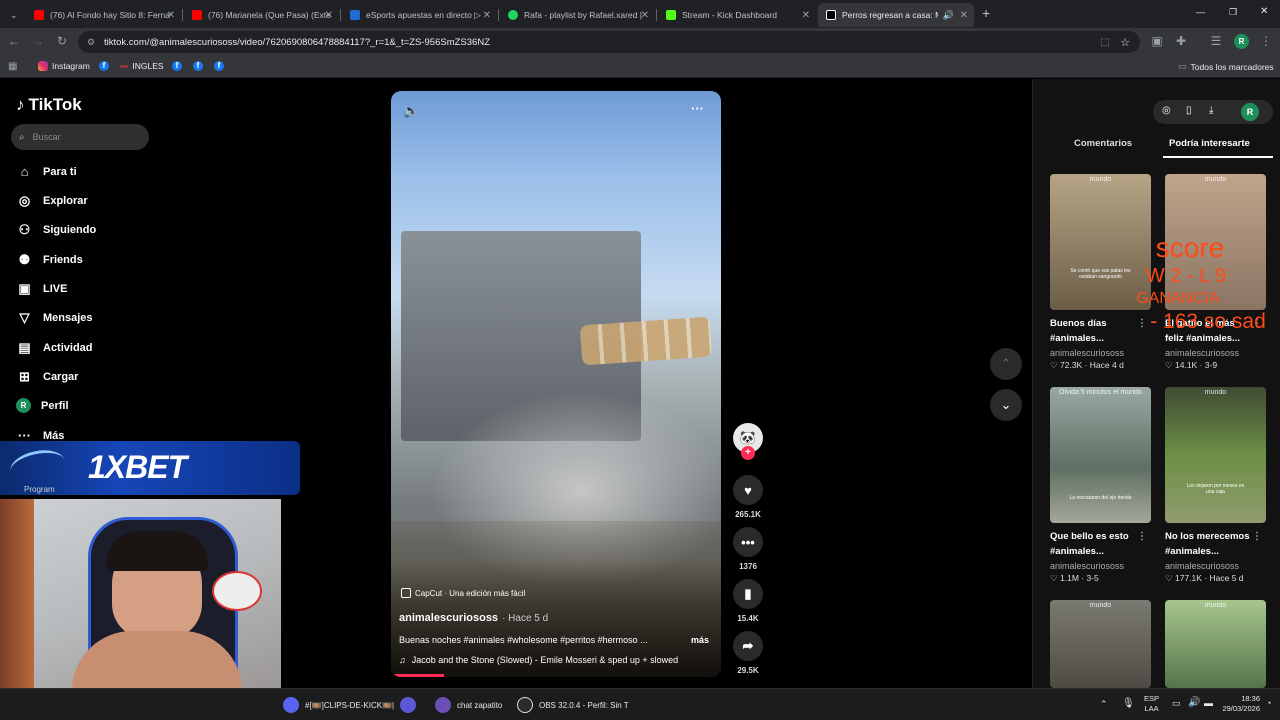 The height and width of the screenshot is (720, 1280). Describe the element at coordinates (91, 42) in the screenshot. I see `site-info-icon: ⚙` at that location.